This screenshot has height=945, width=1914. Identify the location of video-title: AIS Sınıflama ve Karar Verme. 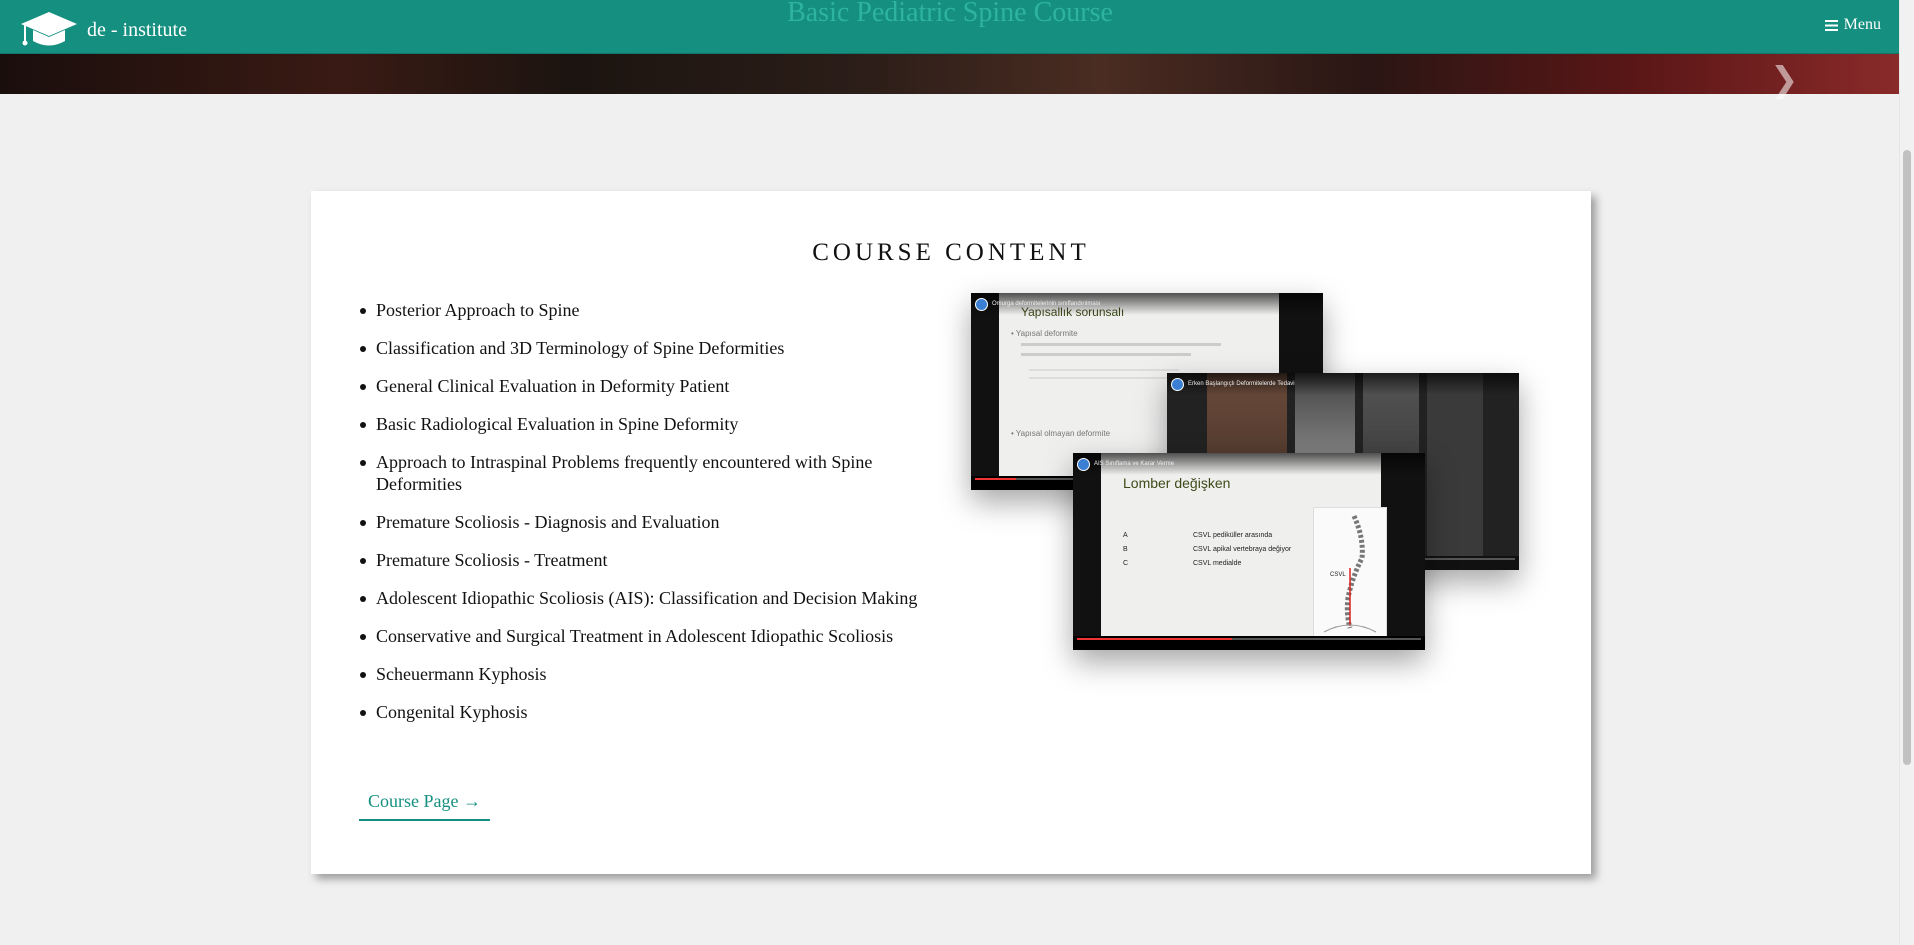
(1134, 464).